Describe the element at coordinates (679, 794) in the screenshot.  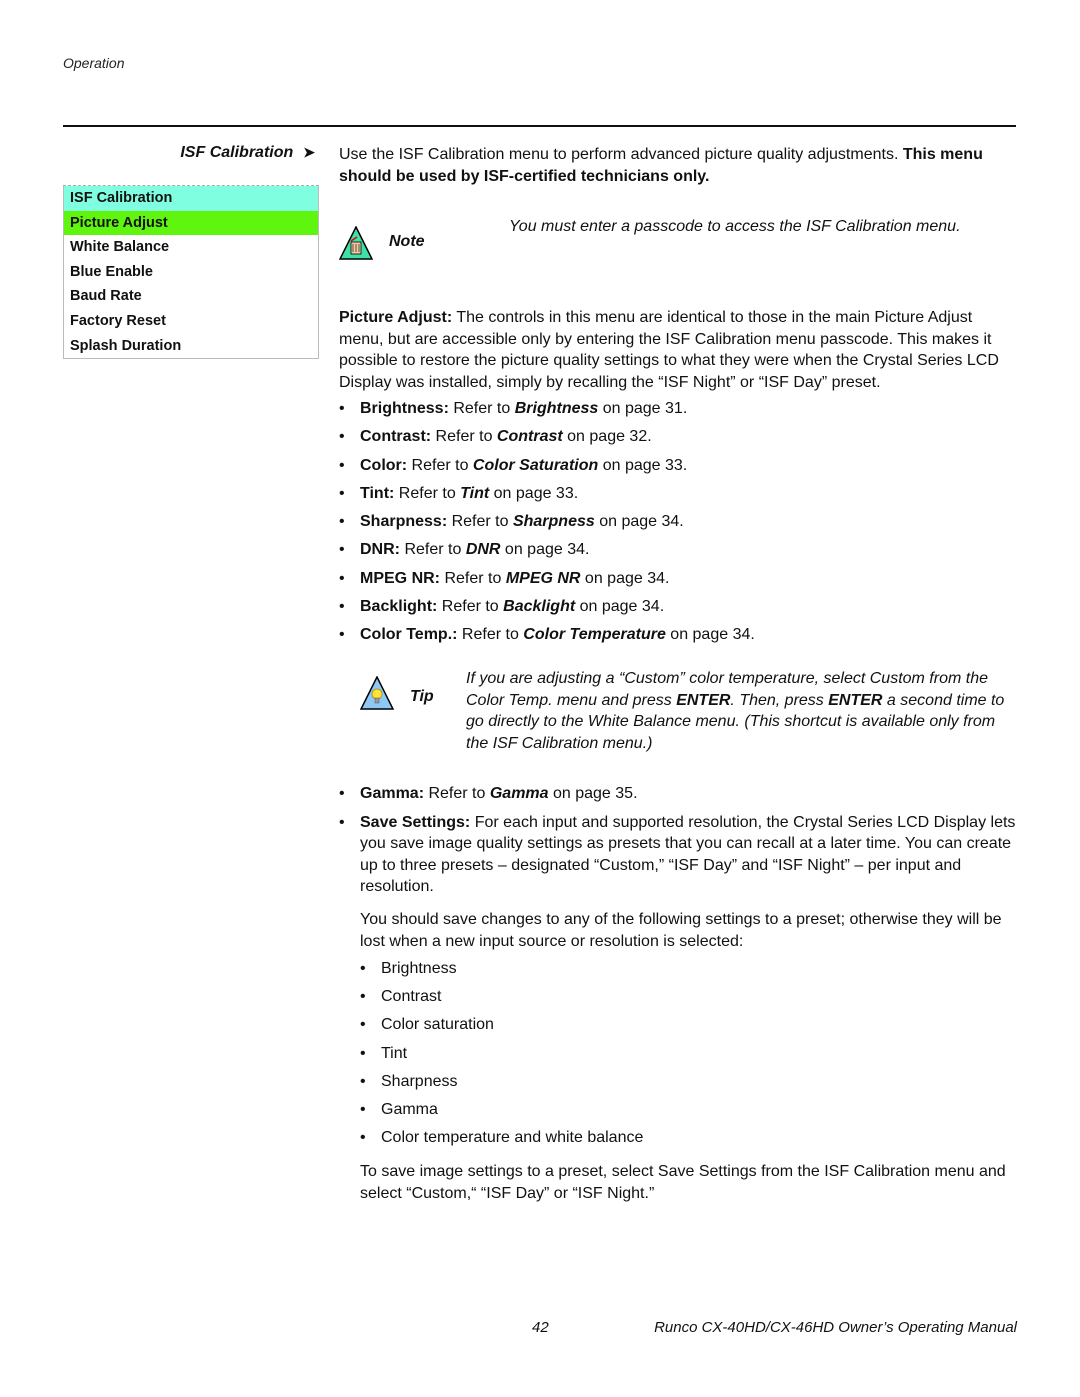
I see `list-item-gamma: Gamma: Refer to Gamma on page 35.` at that location.